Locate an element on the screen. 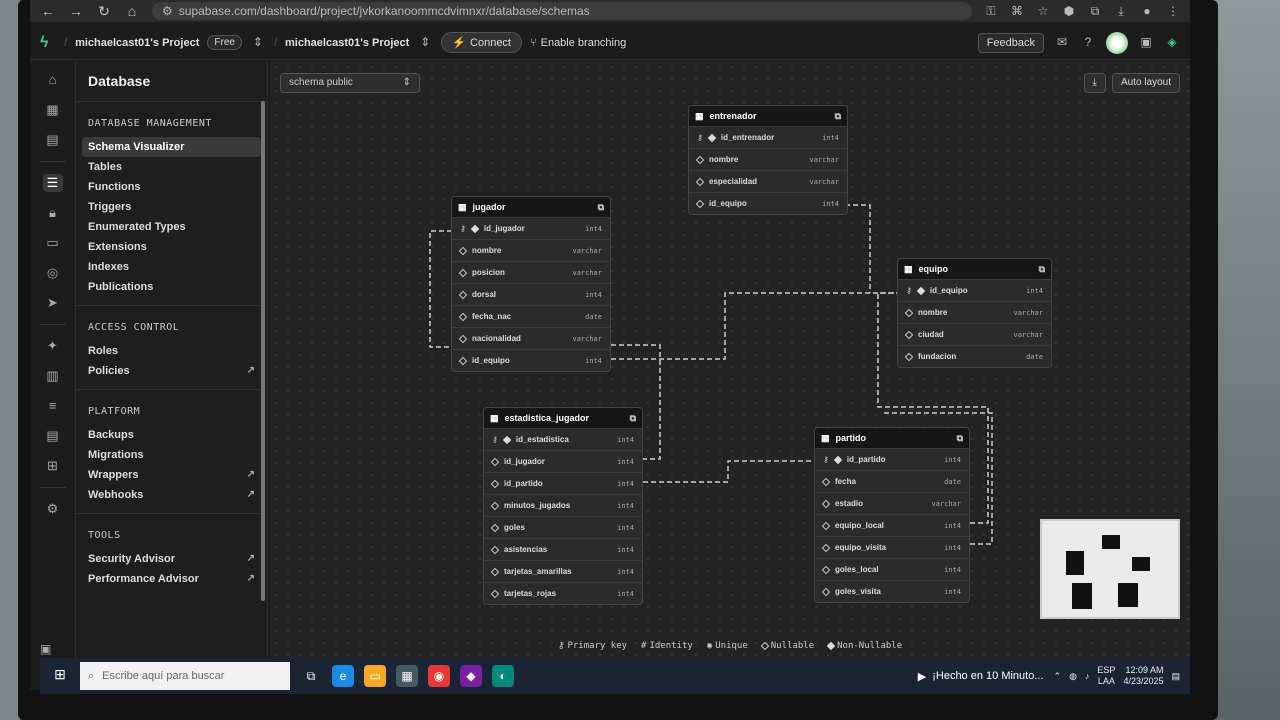 The height and width of the screenshot is (720, 1280). menu-item-schema-visualizer: Schema Visualizer is located at coordinates (171, 147).